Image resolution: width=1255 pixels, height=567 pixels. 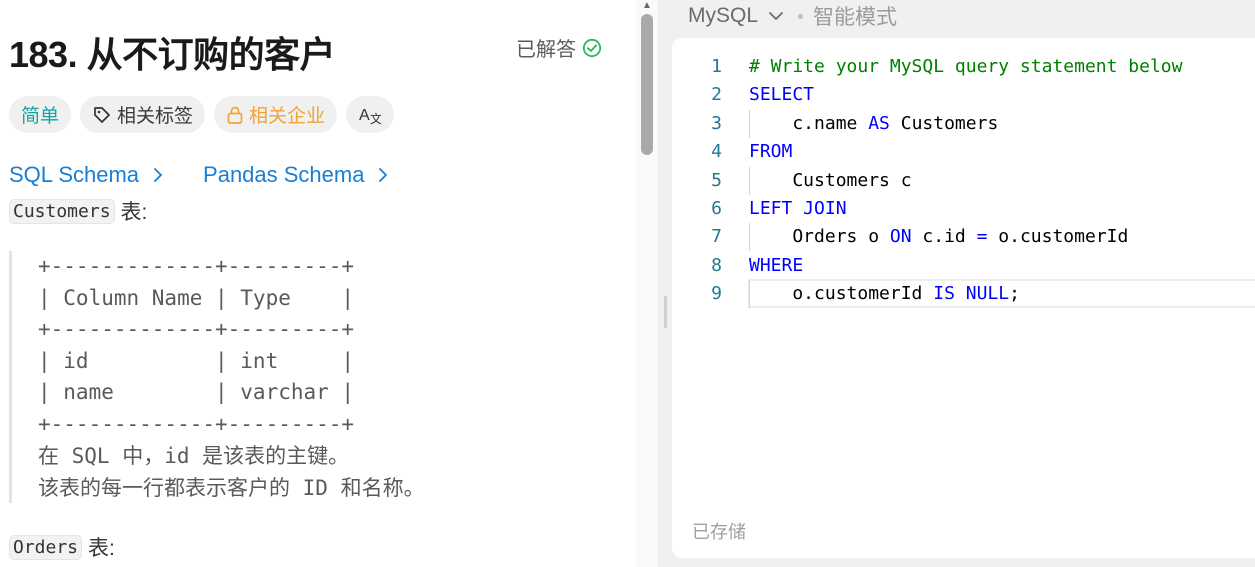 What do you see at coordinates (963, 95) in the screenshot?
I see `code-line: 2 SELECT` at bounding box center [963, 95].